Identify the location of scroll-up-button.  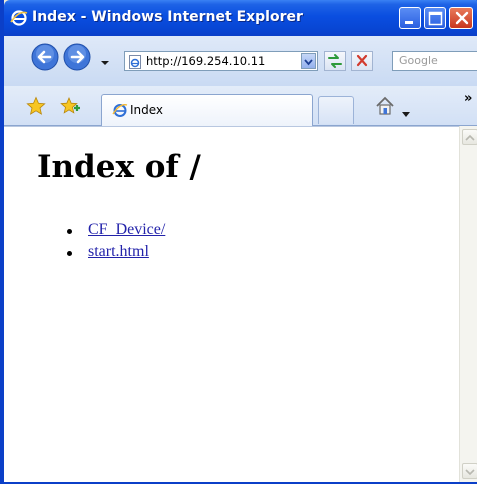
(469, 137).